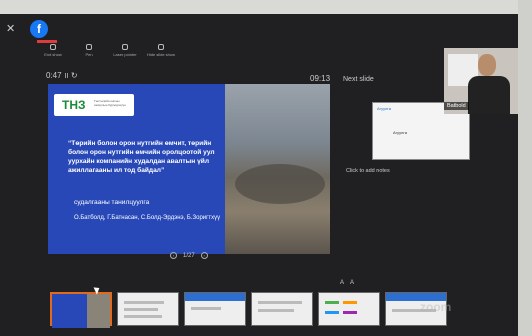  I want to click on monitor-bezel-right, so click(525, 168).